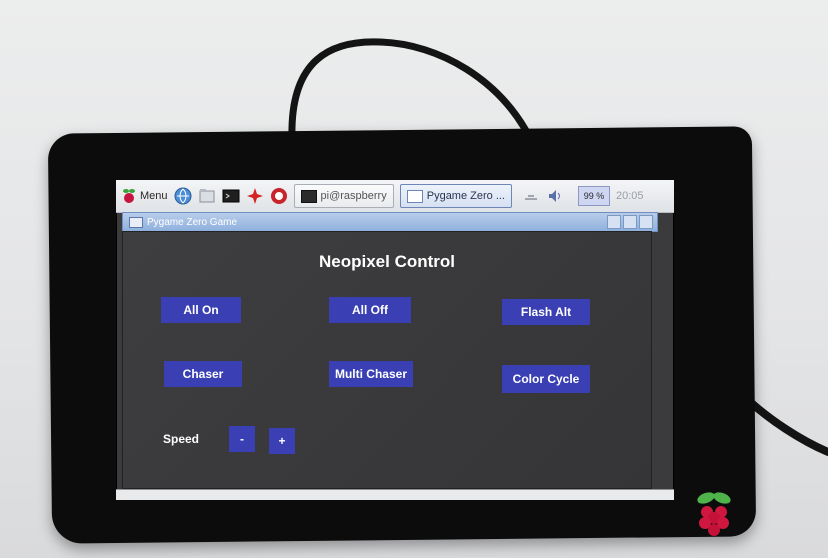 The image size is (828, 558). What do you see at coordinates (308, 196) in the screenshot?
I see `monitor-icon` at bounding box center [308, 196].